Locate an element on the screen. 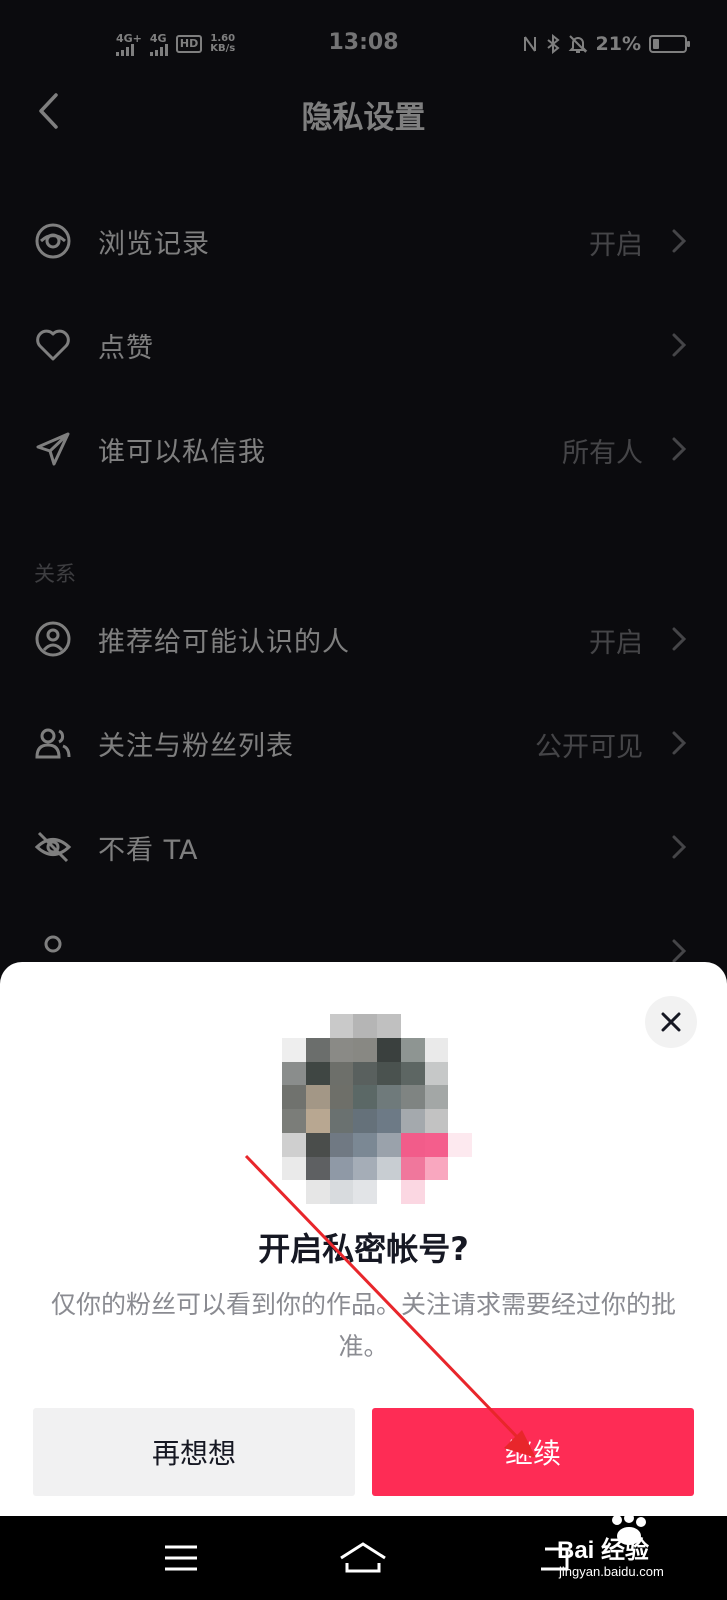 This screenshot has width=727, height=1600. close-icon is located at coordinates (671, 1022).